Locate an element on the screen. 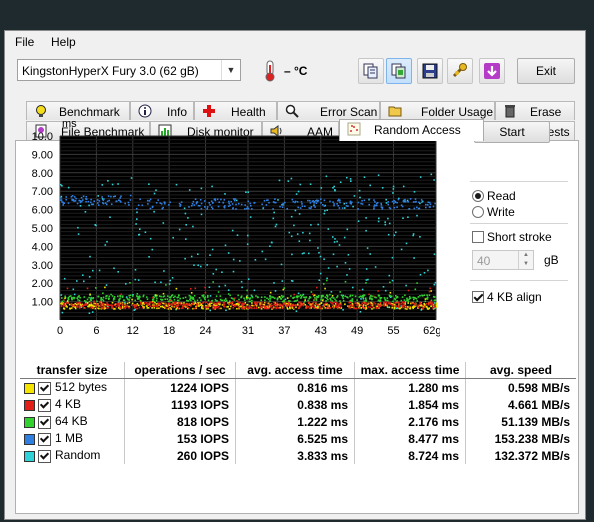 The width and height of the screenshot is (594, 522). chevron-up-icon: ▲ is located at coordinates (525, 255).